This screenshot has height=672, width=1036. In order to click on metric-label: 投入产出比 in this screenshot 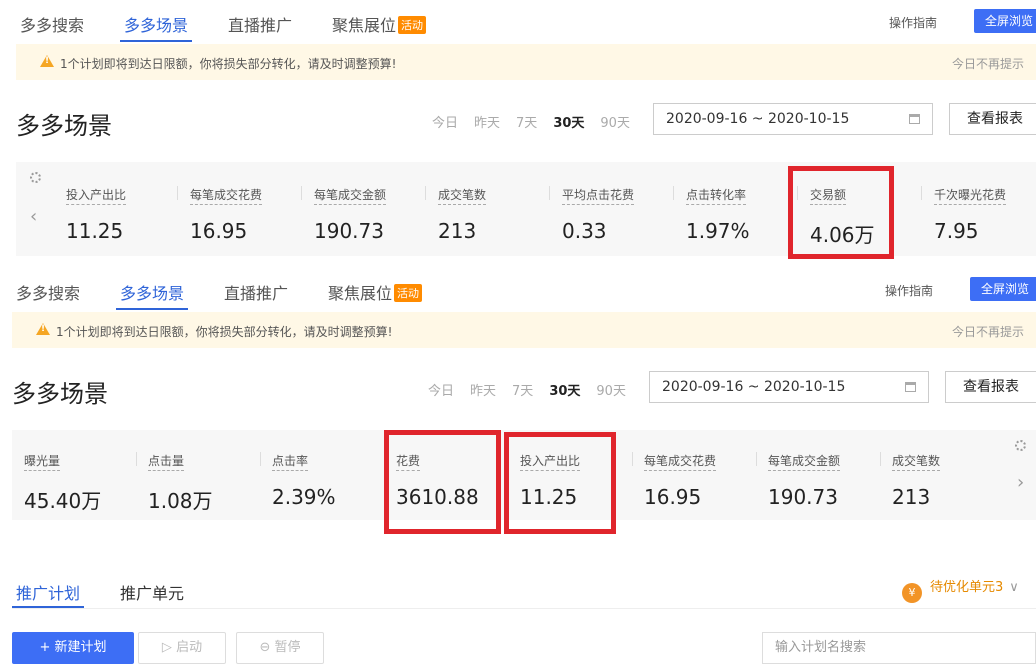, I will do `click(96, 195)`.